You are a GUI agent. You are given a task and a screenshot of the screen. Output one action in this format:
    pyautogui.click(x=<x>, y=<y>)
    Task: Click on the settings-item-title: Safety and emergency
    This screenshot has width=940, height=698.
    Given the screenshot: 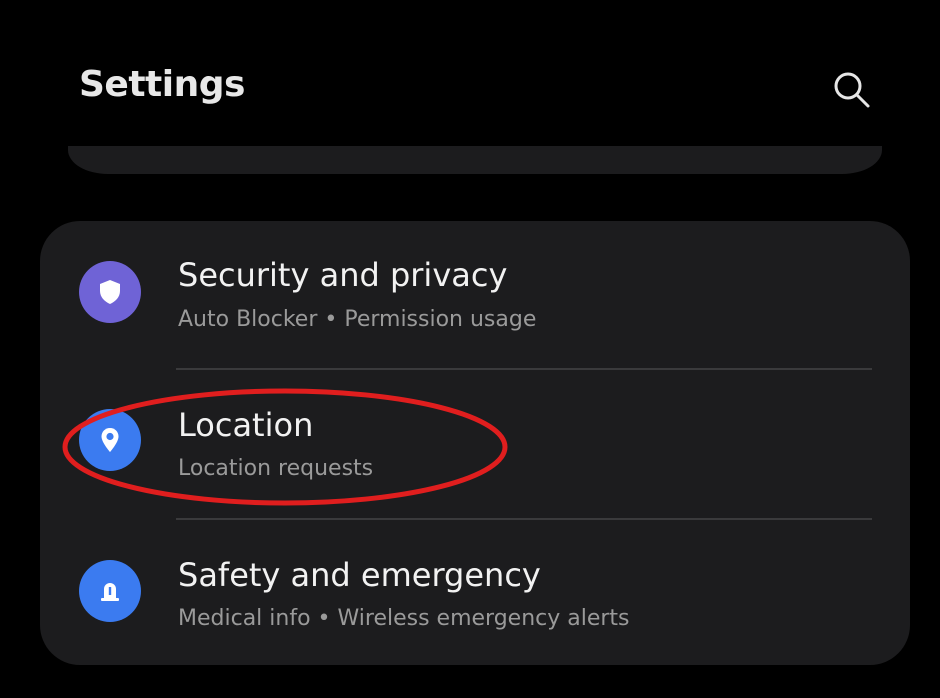 What is the action you would take?
    pyautogui.click(x=359, y=575)
    